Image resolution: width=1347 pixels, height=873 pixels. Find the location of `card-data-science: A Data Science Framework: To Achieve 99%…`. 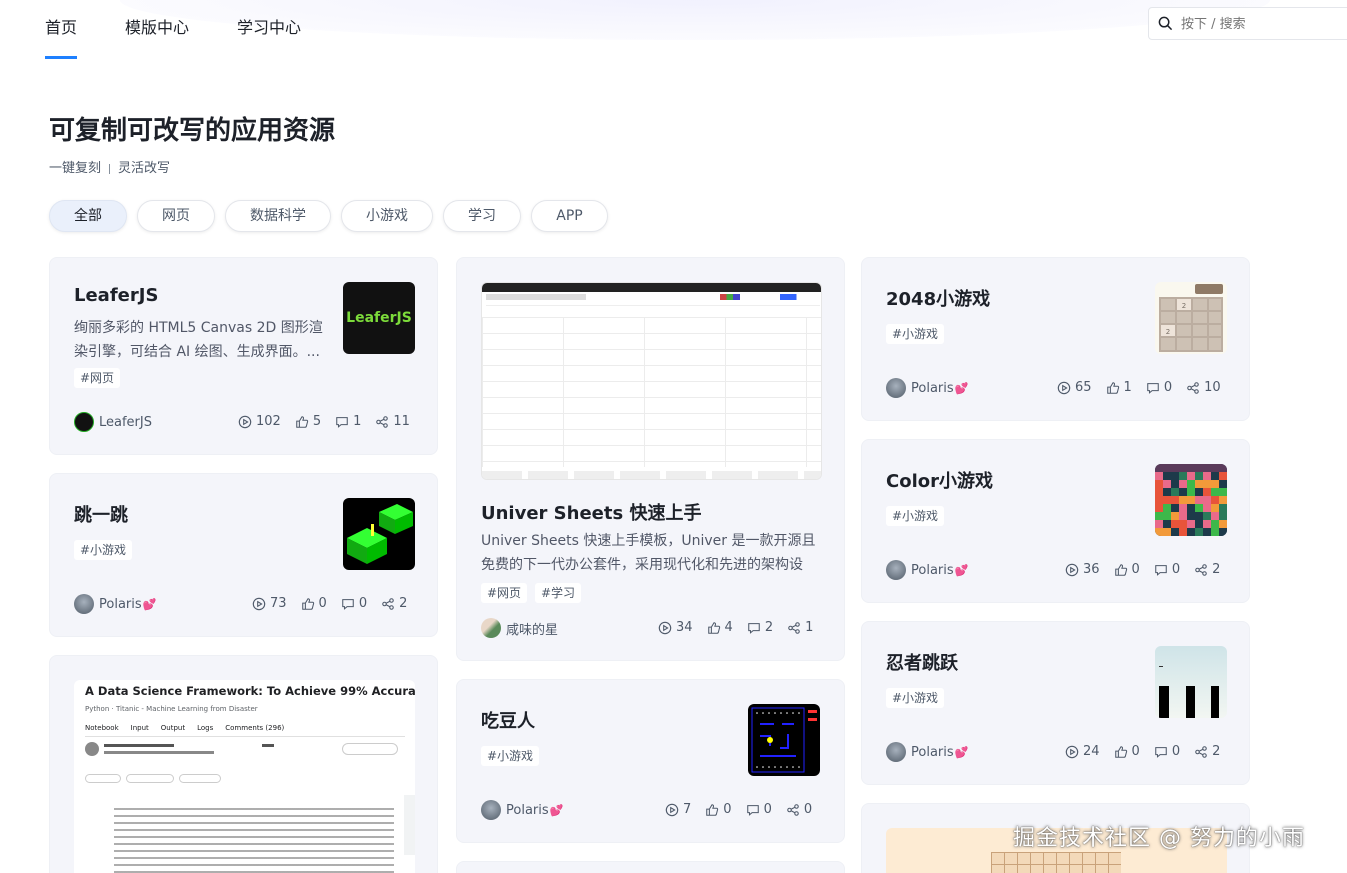

card-data-science: A Data Science Framework: To Achieve 99%… is located at coordinates (243, 764).